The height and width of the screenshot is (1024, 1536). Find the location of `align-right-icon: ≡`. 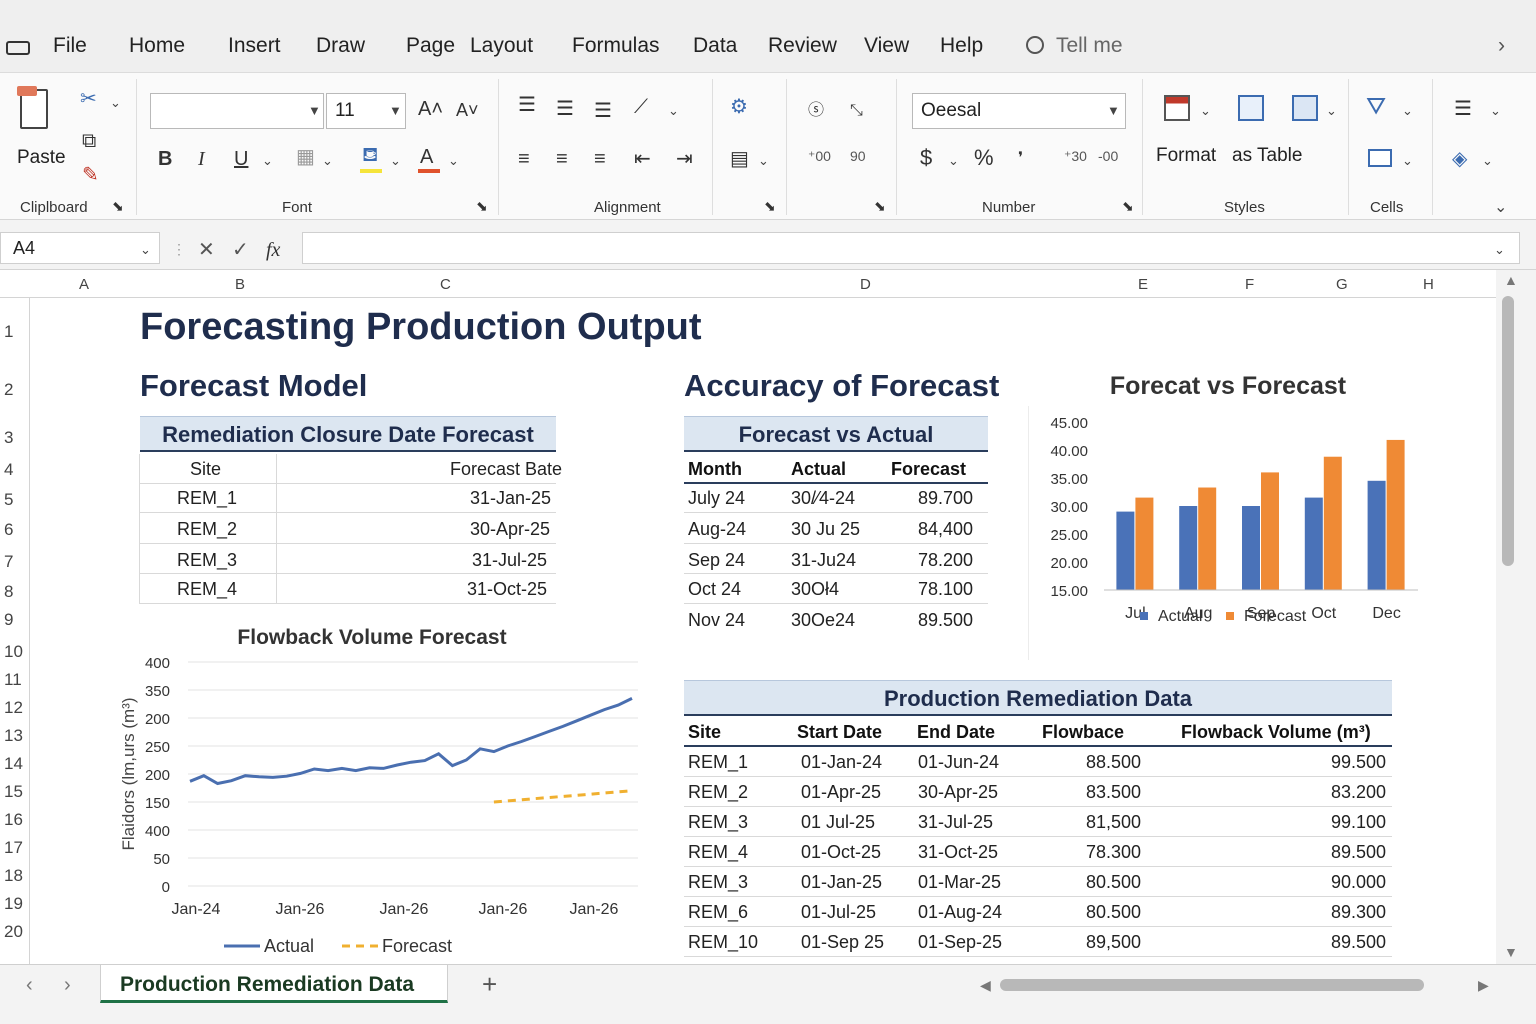

align-right-icon: ≡ is located at coordinates (600, 159).